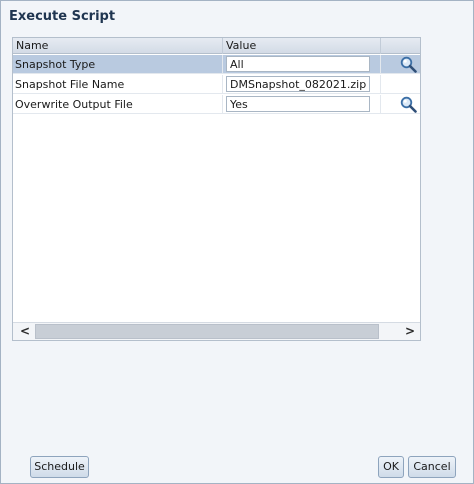  I want to click on horizontal-scrollbar: < >, so click(216, 331).